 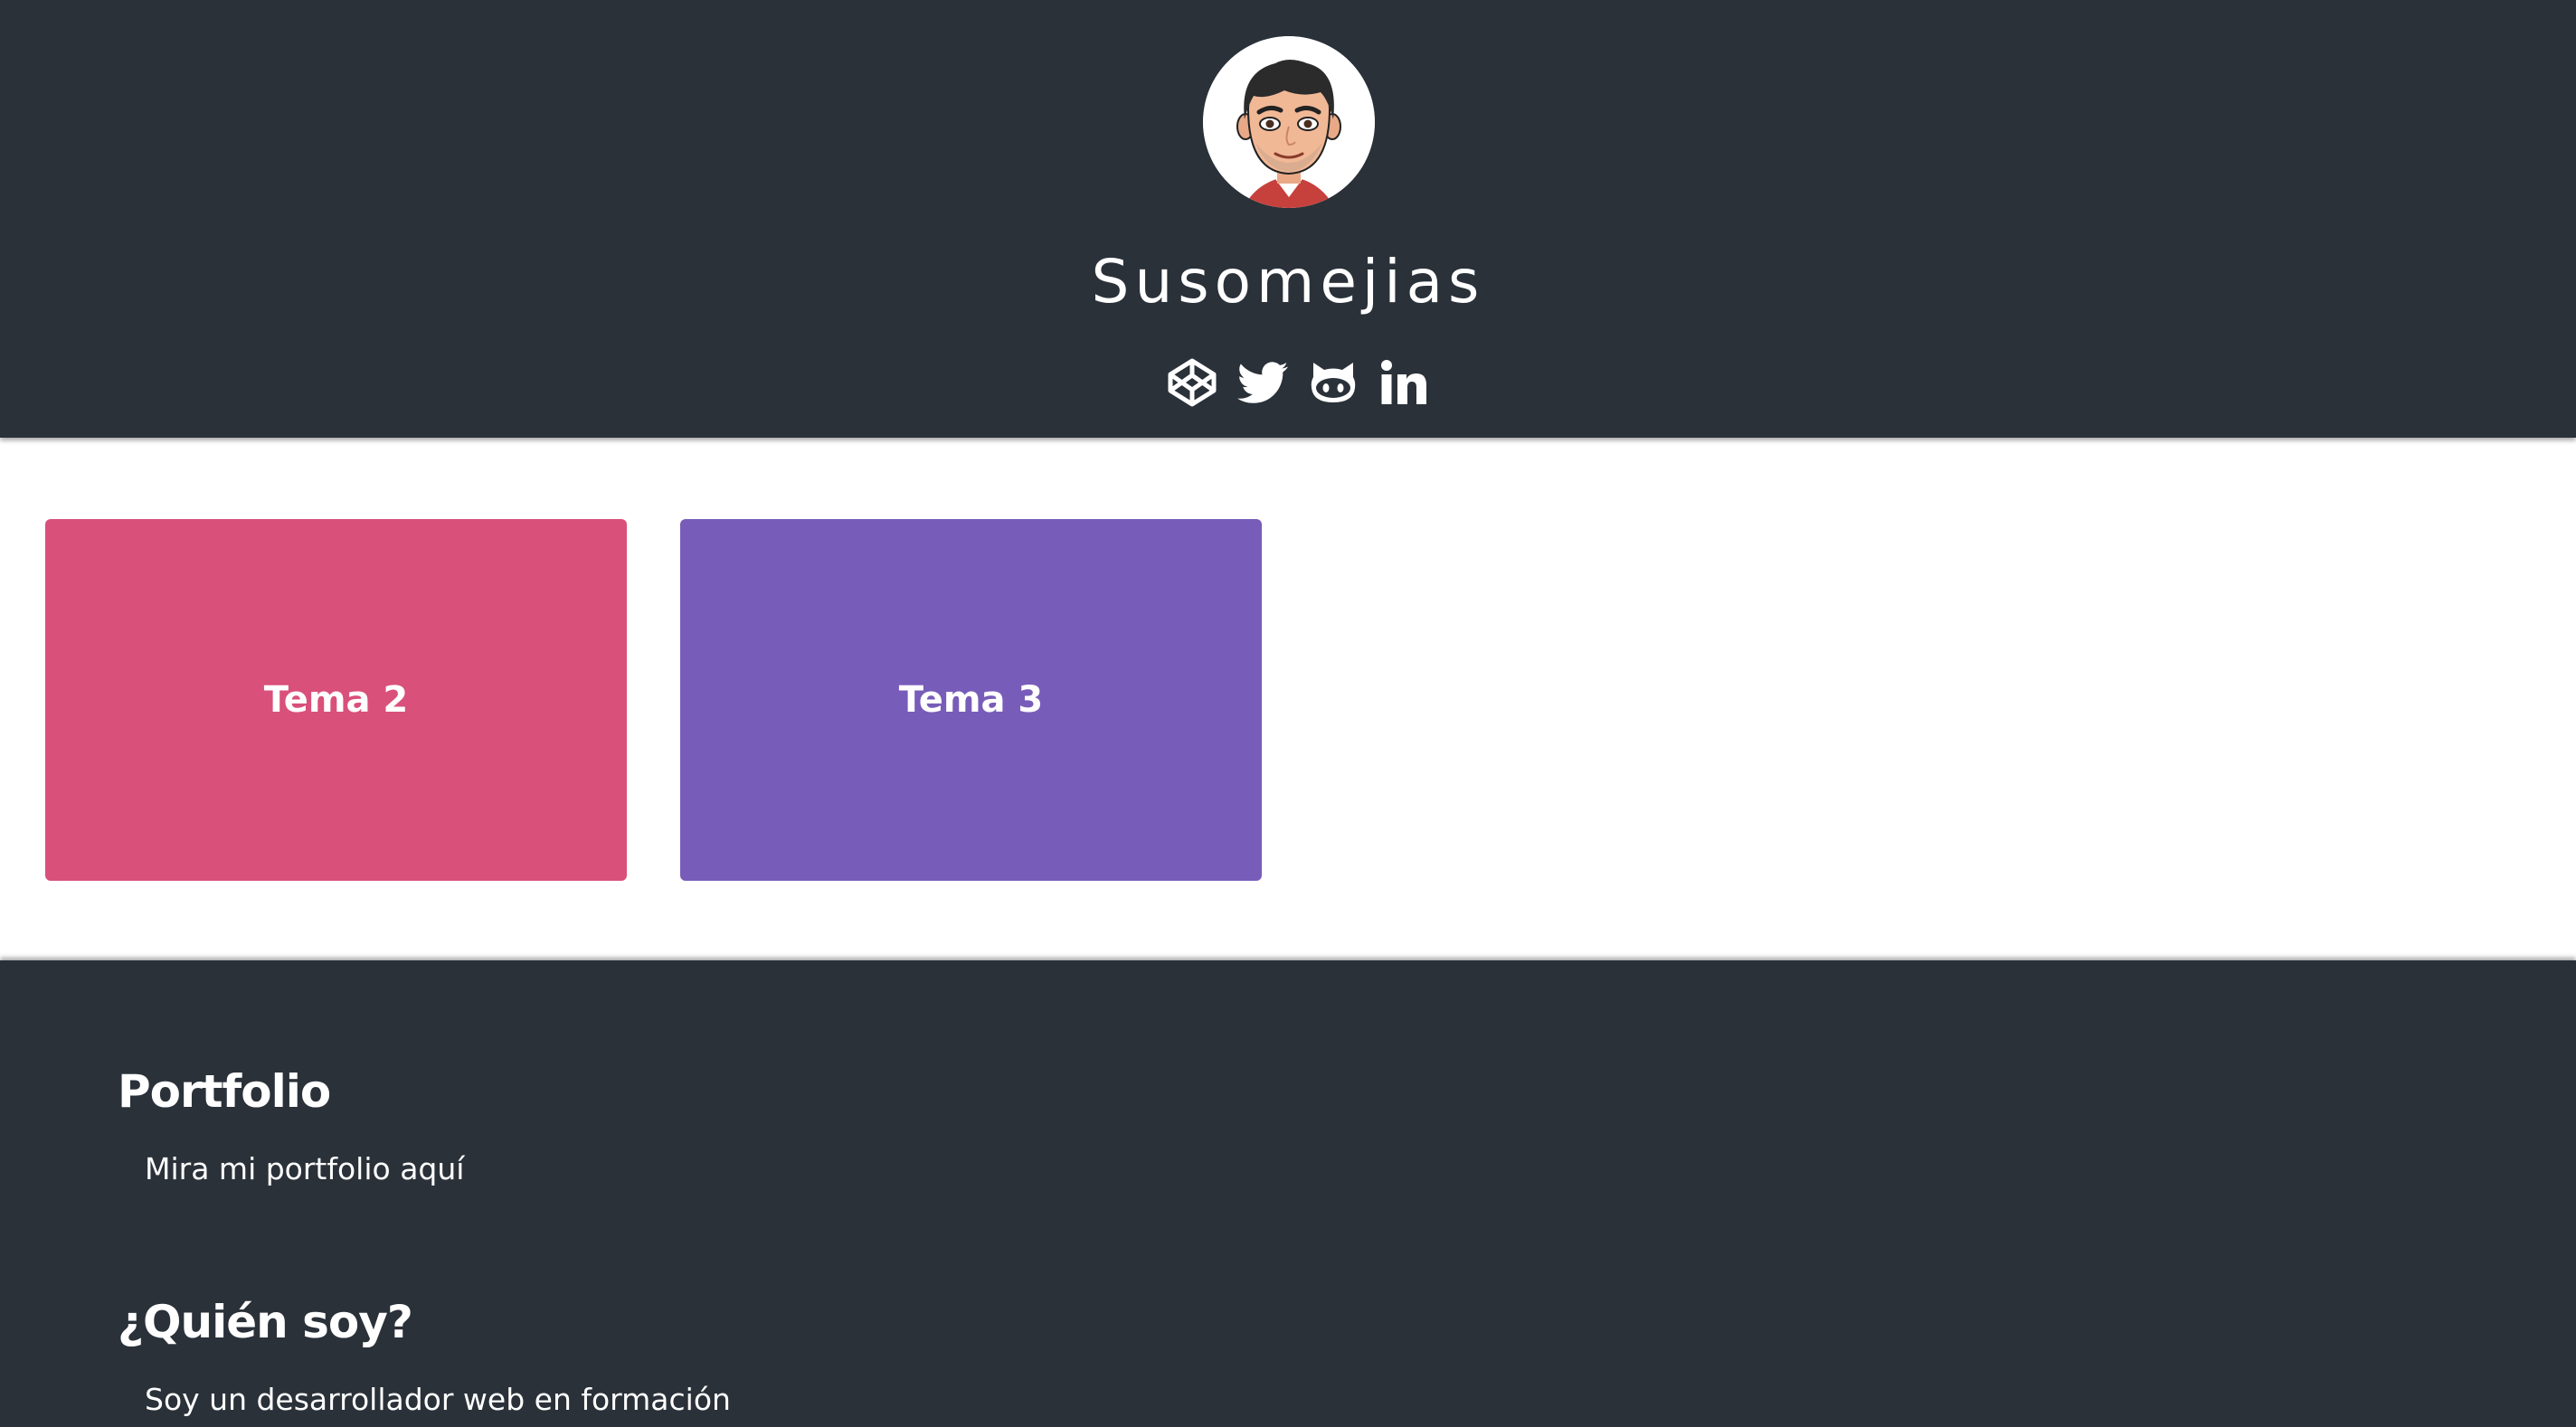 I want to click on social-links, so click(x=1298, y=382).